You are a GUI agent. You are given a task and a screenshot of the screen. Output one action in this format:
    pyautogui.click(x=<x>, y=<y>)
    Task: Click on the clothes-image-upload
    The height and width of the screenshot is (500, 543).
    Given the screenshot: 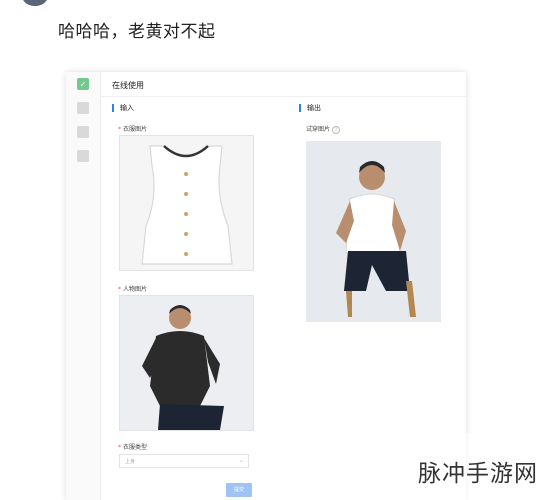 What is the action you would take?
    pyautogui.click(x=186, y=203)
    